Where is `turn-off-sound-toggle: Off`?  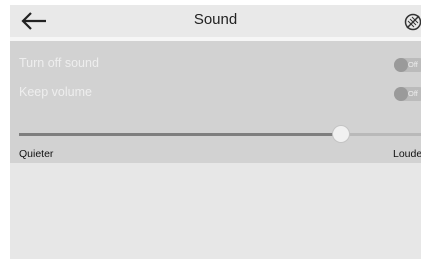 turn-off-sound-toggle: Off is located at coordinates (407, 65).